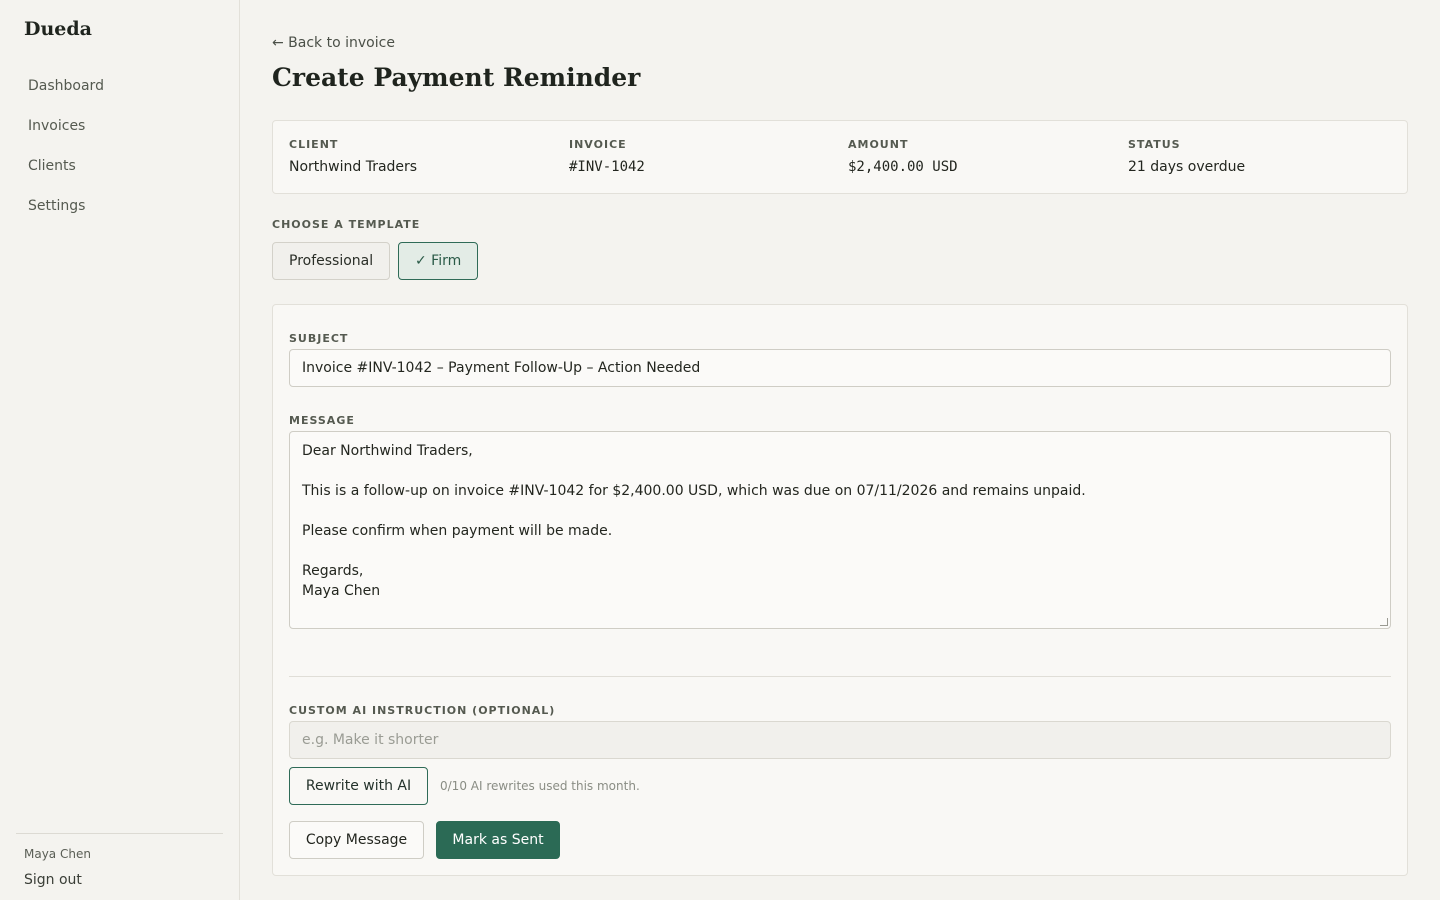  I want to click on sidebar-item-settings: Settings, so click(120, 206).